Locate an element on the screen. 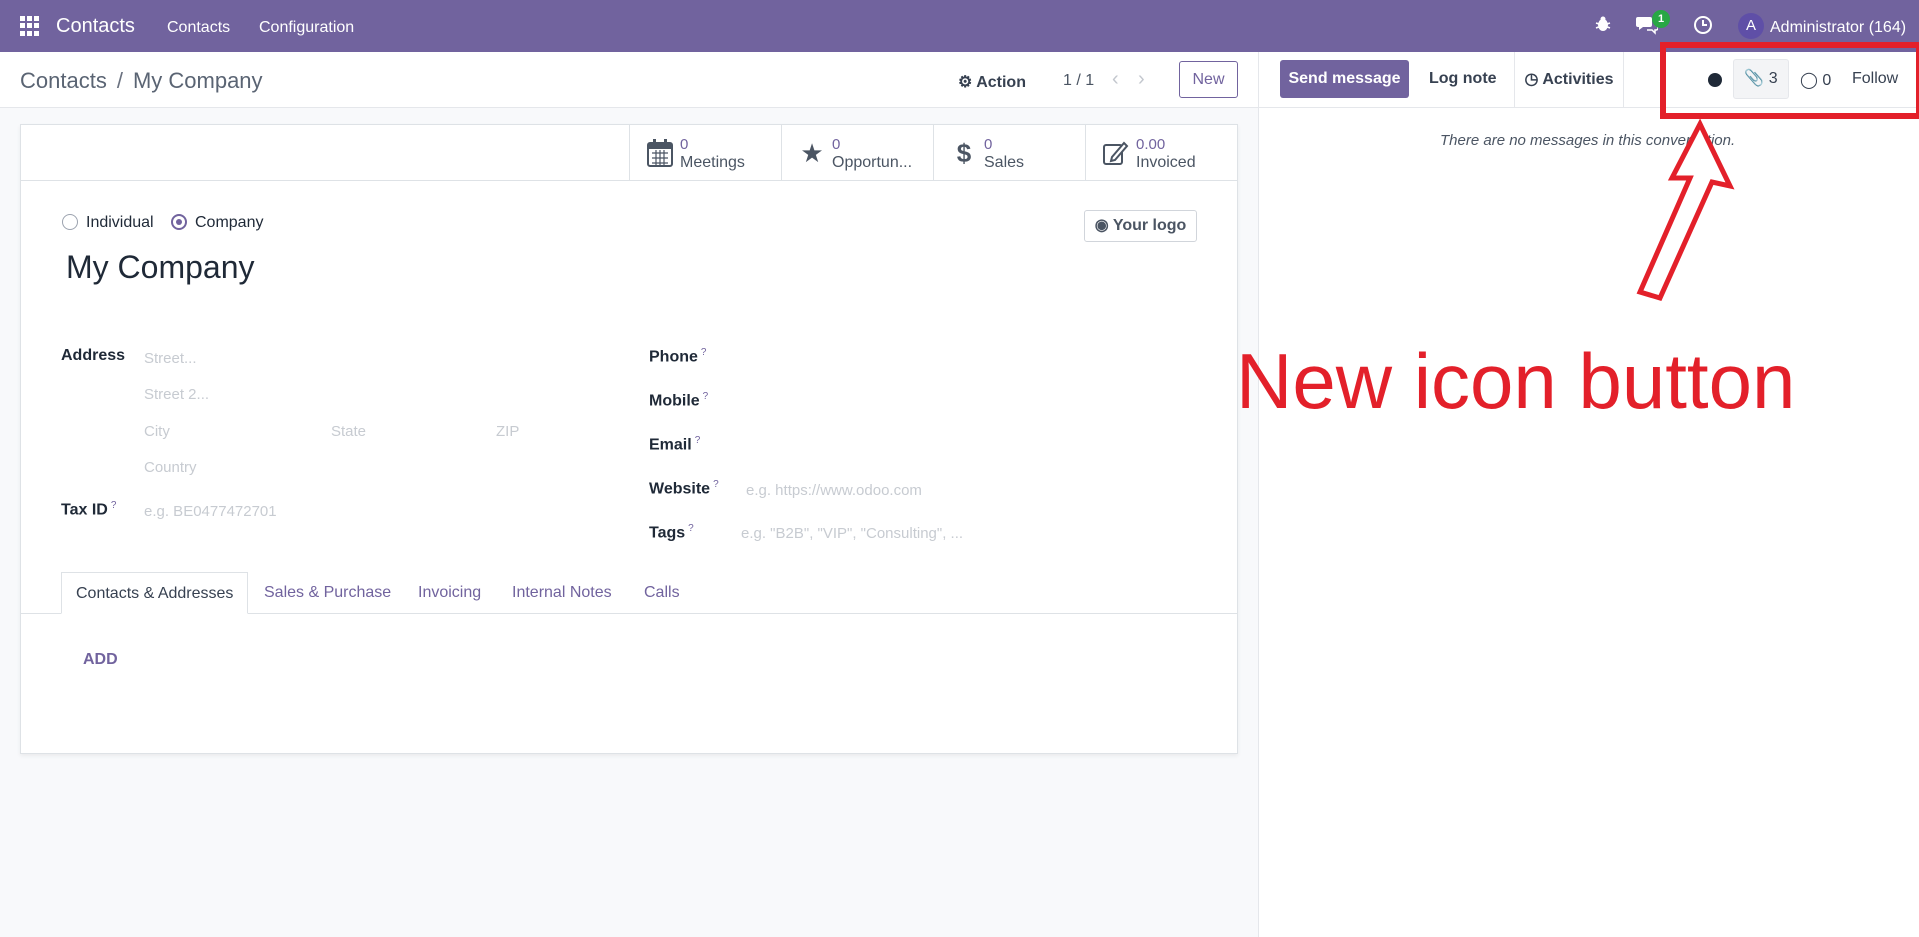  country-input: Country is located at coordinates (170, 467).